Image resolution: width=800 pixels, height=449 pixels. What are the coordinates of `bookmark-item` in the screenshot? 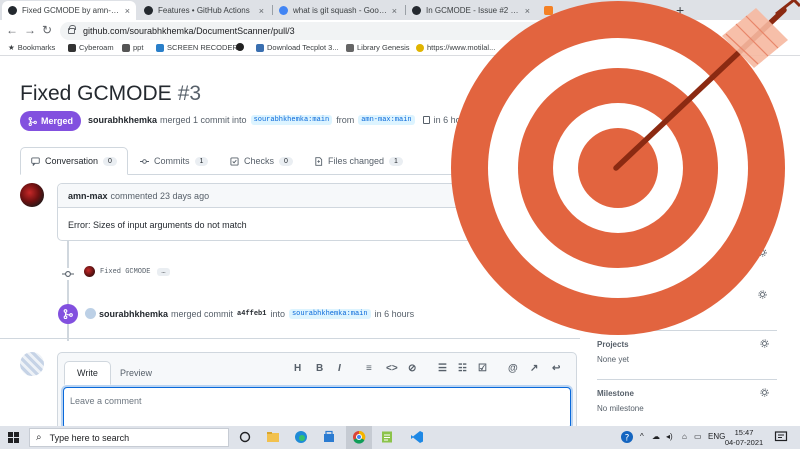 It's located at (241, 47).